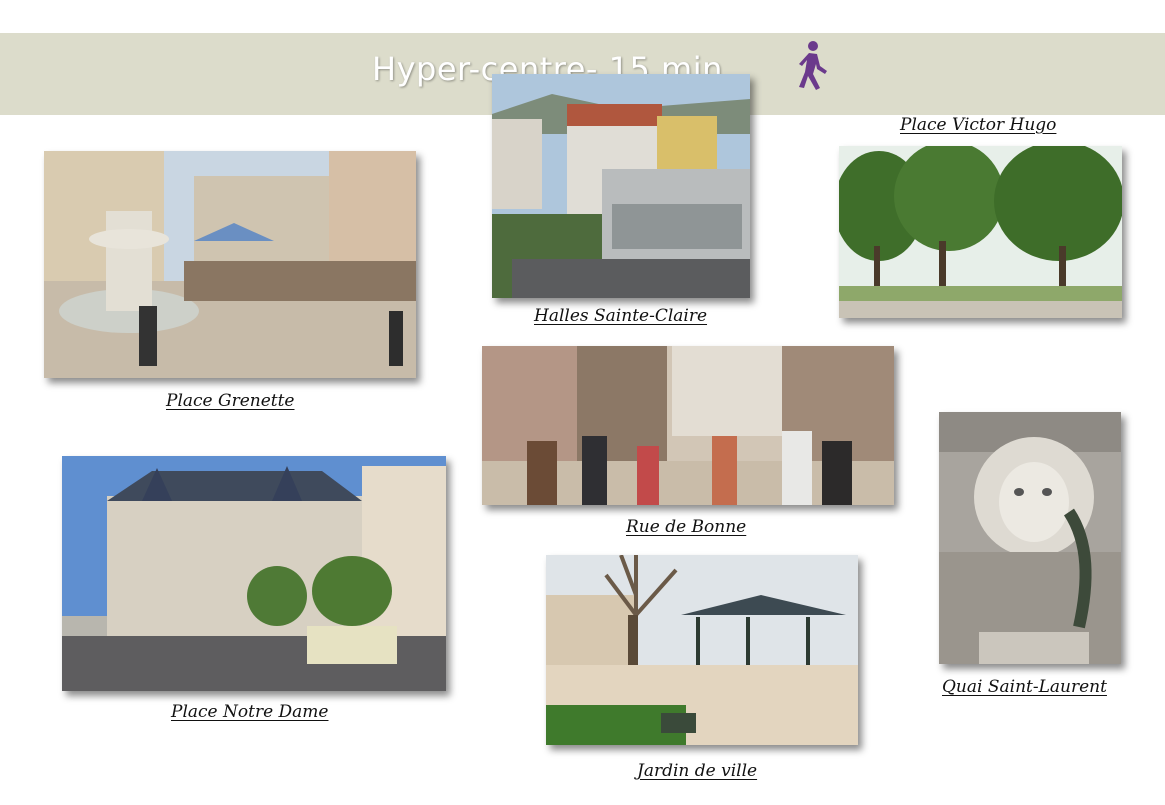 This screenshot has width=1165, height=805. Describe the element at coordinates (686, 527) in the screenshot. I see `caption-rue-de-bonne: Rue de Bonne` at that location.